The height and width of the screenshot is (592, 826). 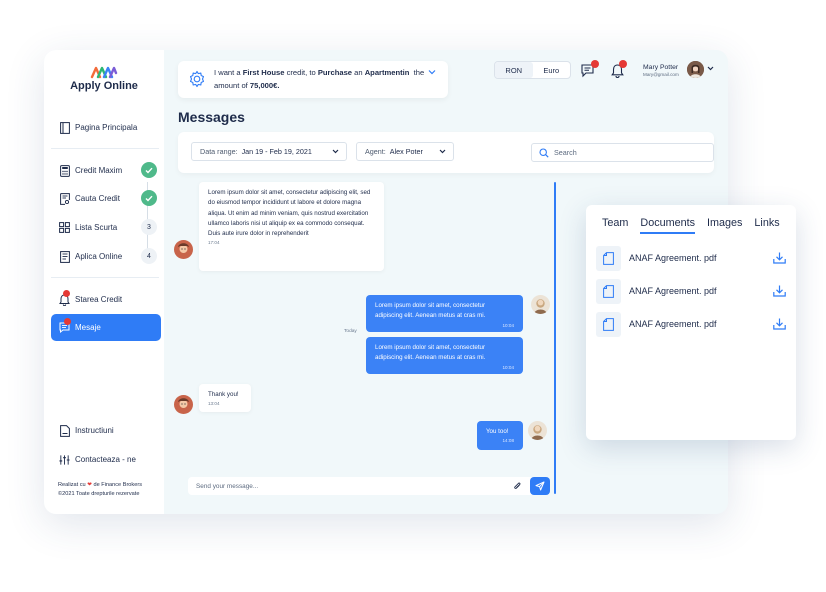 I want to click on logo-icon, so click(x=104, y=72).